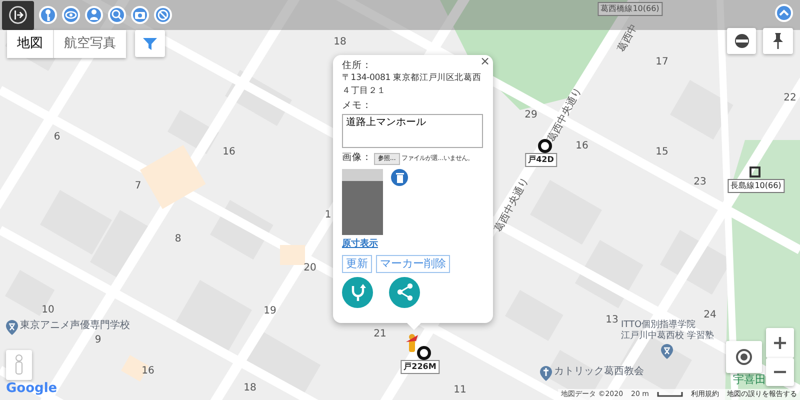 This screenshot has width=800, height=400. What do you see at coordinates (94, 15) in the screenshot?
I see `person-icon` at bounding box center [94, 15].